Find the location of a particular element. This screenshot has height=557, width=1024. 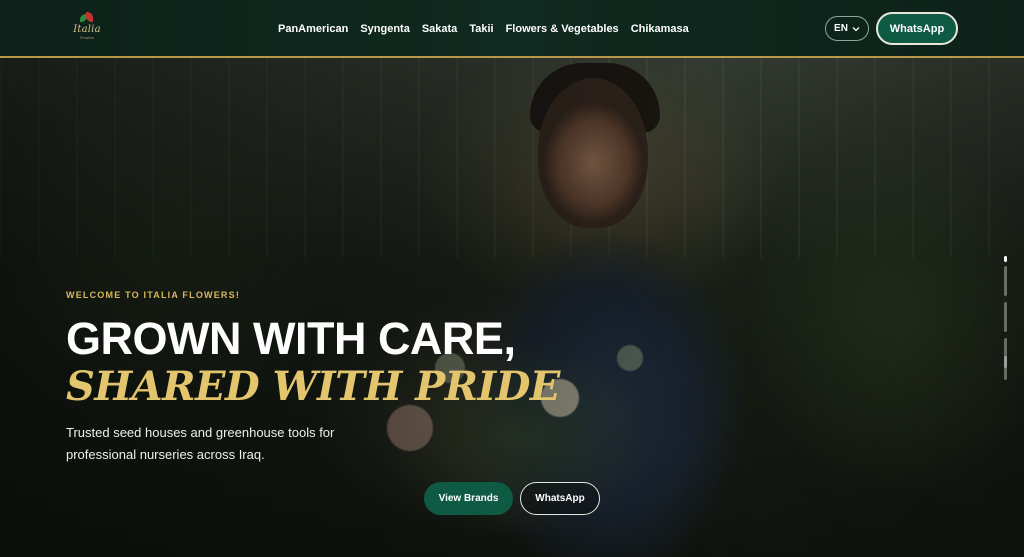

language-label: EN is located at coordinates (841, 28).